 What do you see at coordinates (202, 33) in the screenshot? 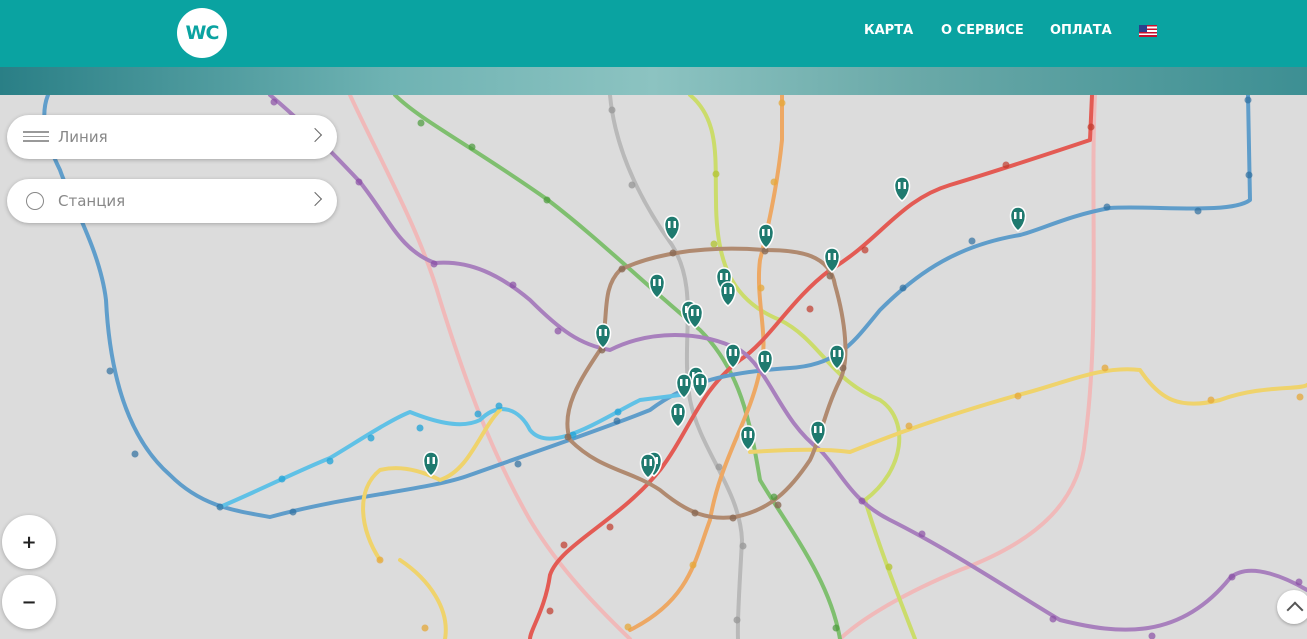
I see `logo: WC` at bounding box center [202, 33].